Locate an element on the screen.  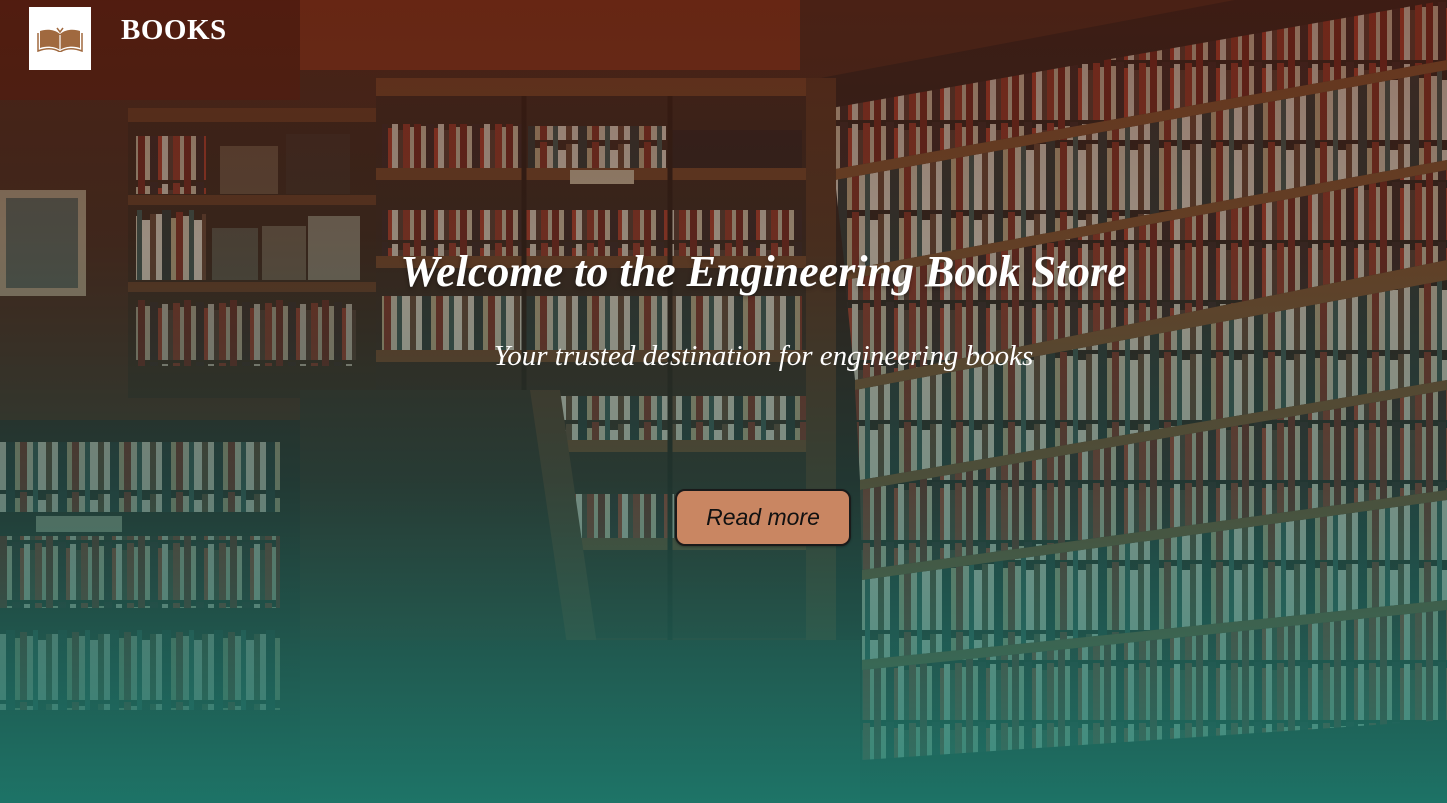
hero-title: Welcome to the Engineering Book Store is located at coordinates (763, 271).